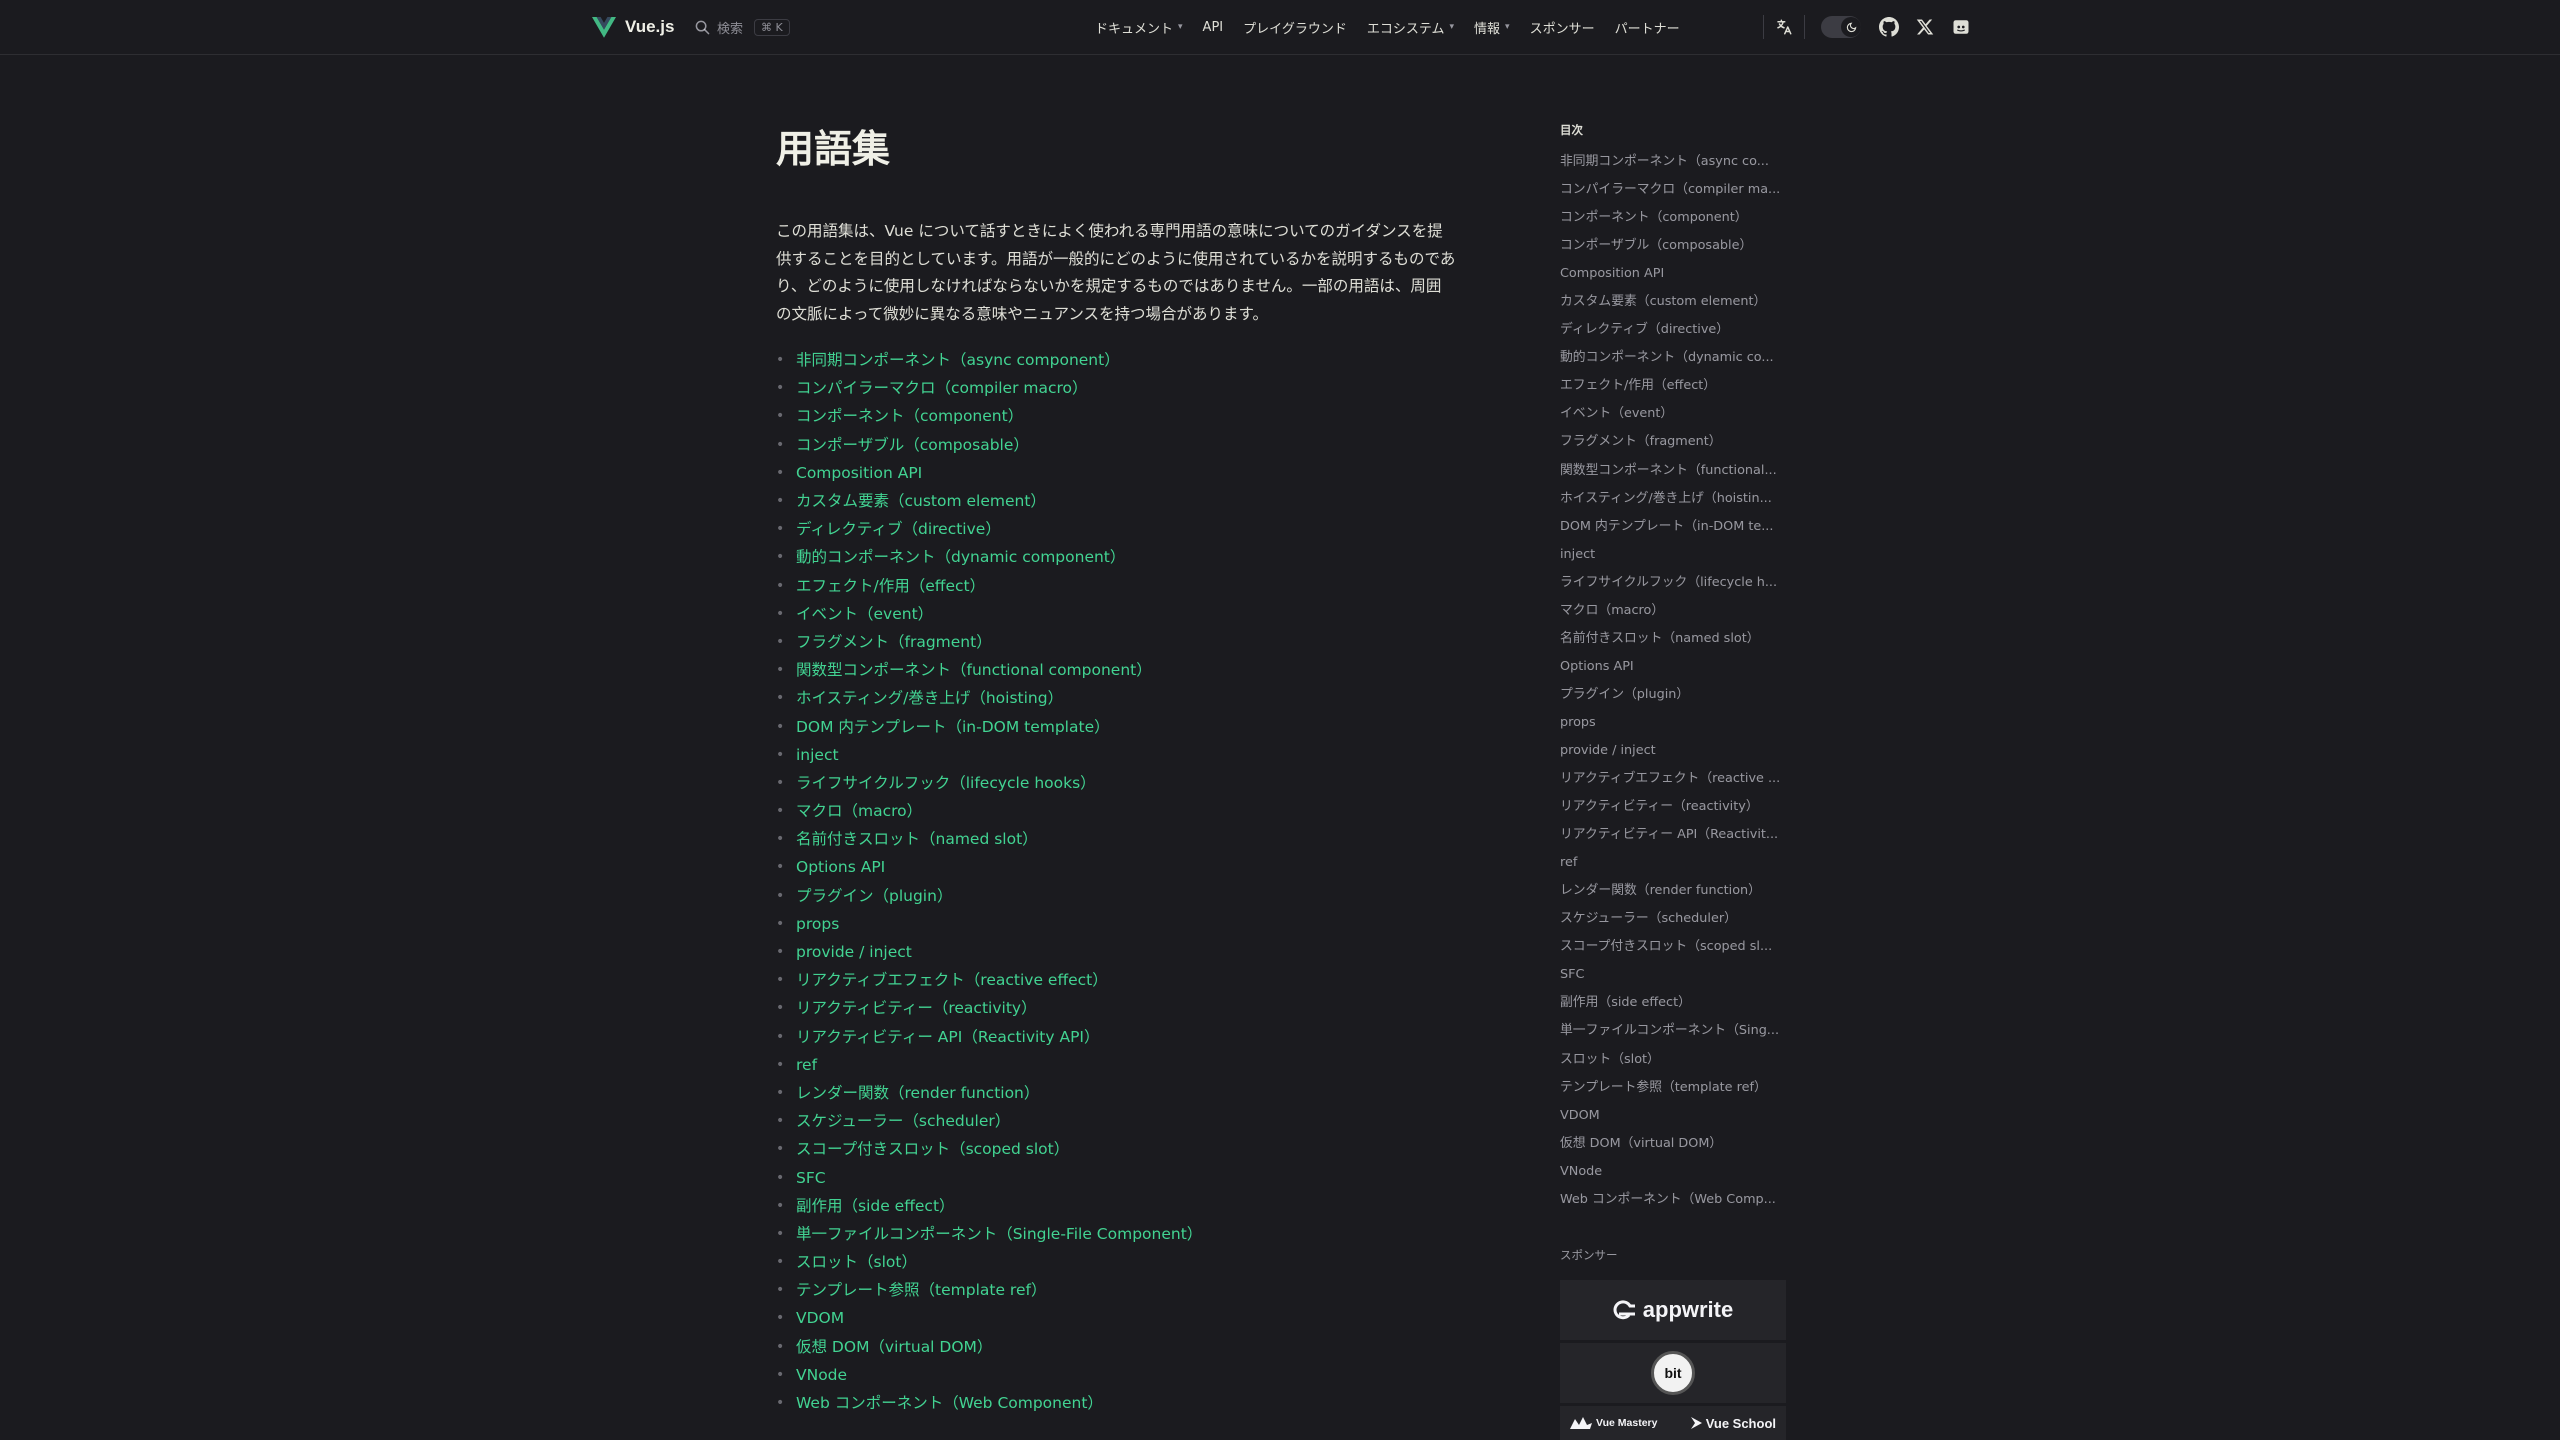 The image size is (2560, 1440). What do you see at coordinates (1134, 29) in the screenshot?
I see `menu-label: ドキュメント` at bounding box center [1134, 29].